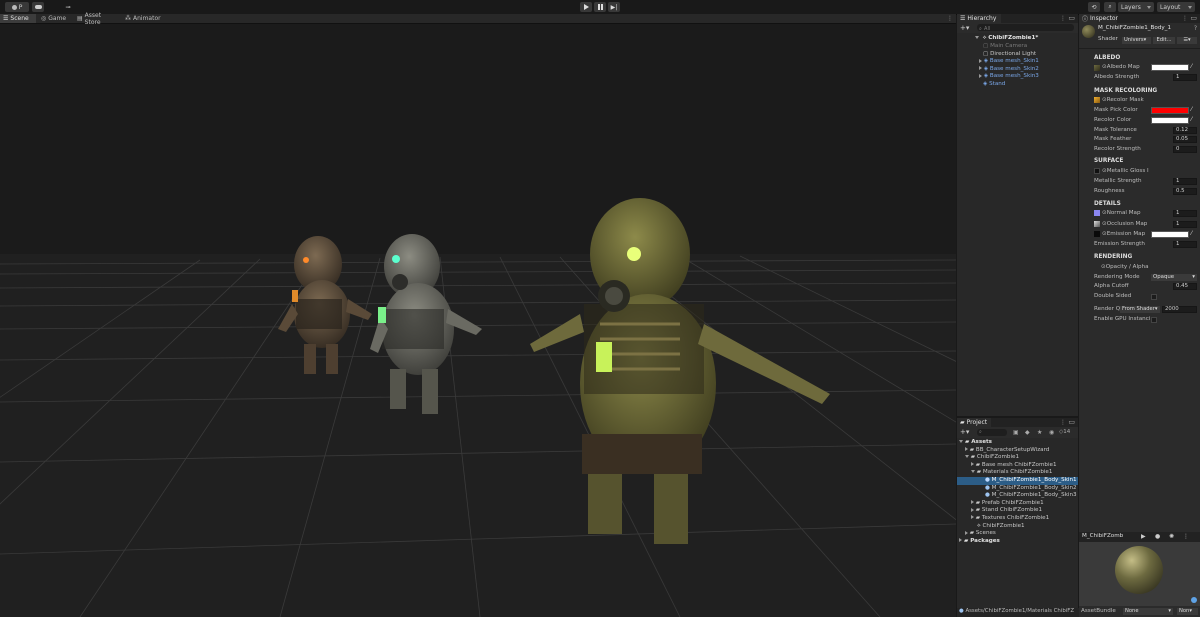  Describe the element at coordinates (1154, 297) in the screenshot. I see `double-sided-checkbox` at that location.